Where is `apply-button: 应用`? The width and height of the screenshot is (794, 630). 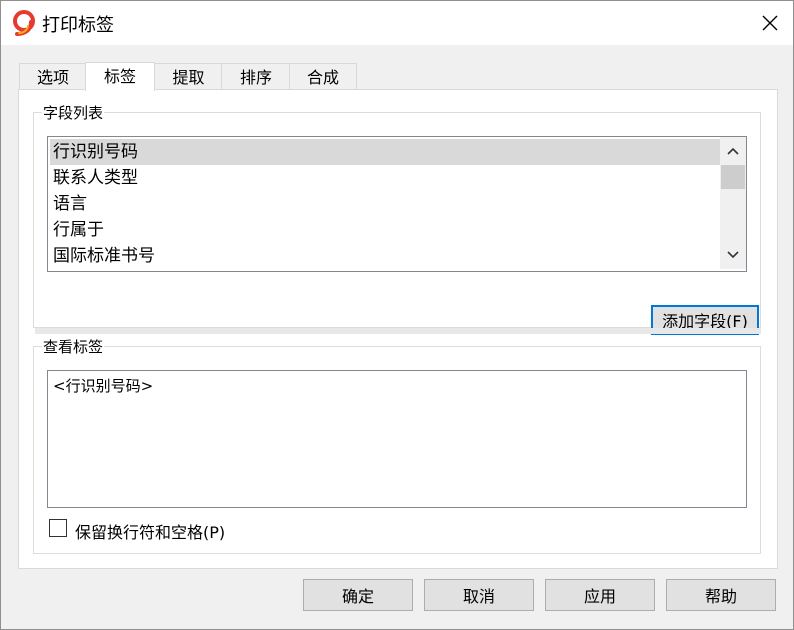
apply-button: 应用 is located at coordinates (600, 595).